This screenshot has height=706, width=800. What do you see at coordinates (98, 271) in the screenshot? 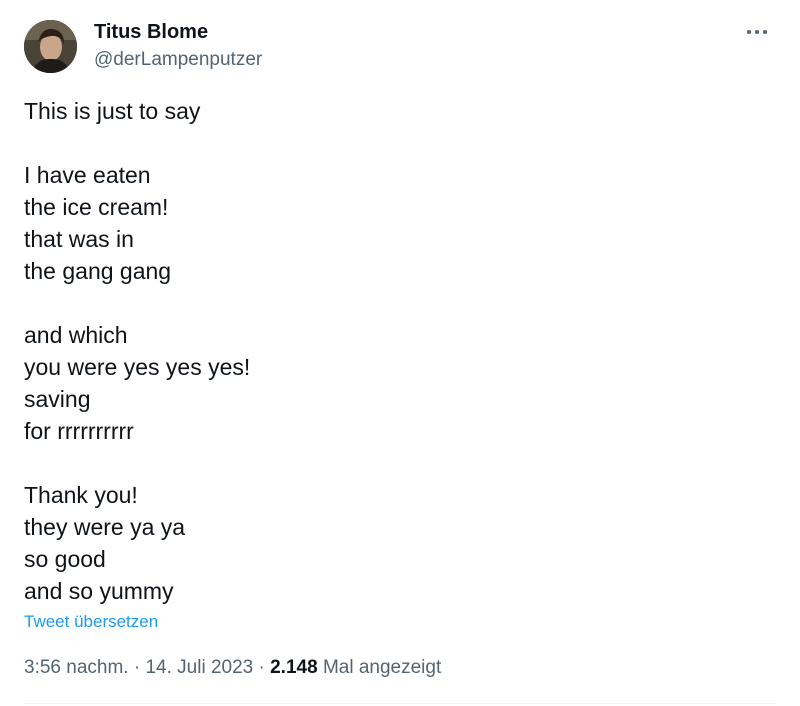
I see `tweet-line: the gang gang` at bounding box center [98, 271].